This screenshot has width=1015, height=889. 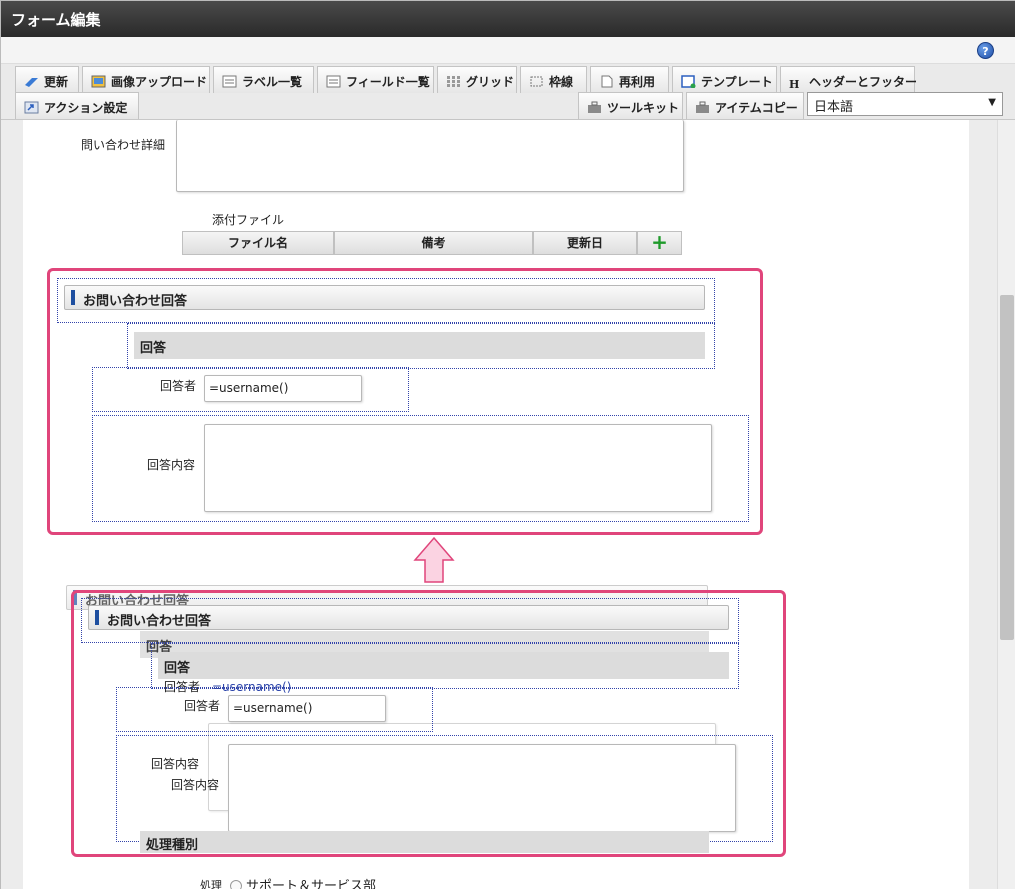 What do you see at coordinates (408, 617) in the screenshot?
I see `section-header-answer-moved: お問い合わせ回答` at bounding box center [408, 617].